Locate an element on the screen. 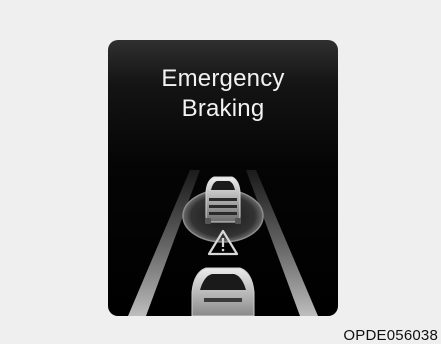 Image resolution: width=441 pixels, height=344 pixels. figure-code: OPDE056038 is located at coordinates (390, 335).